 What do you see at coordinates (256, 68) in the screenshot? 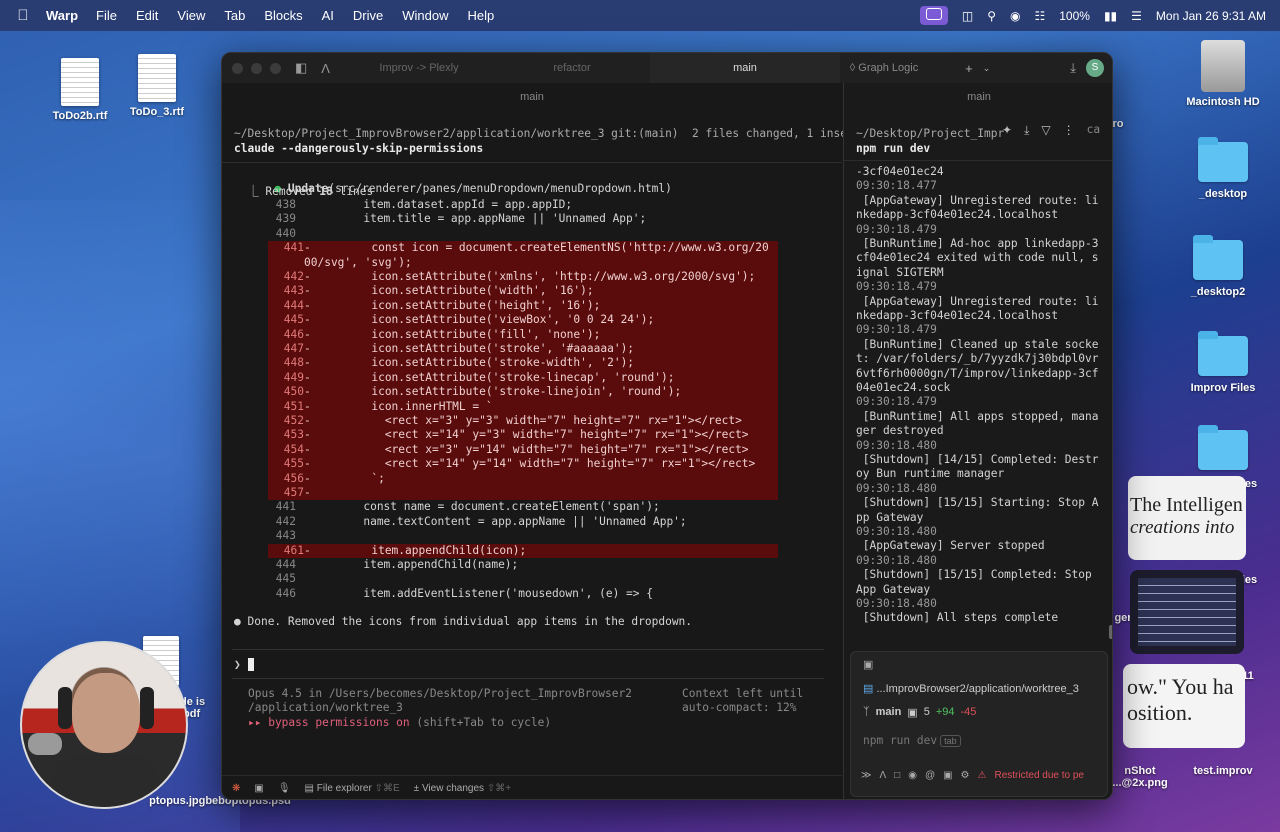
I see `minimize-window-button` at bounding box center [256, 68].